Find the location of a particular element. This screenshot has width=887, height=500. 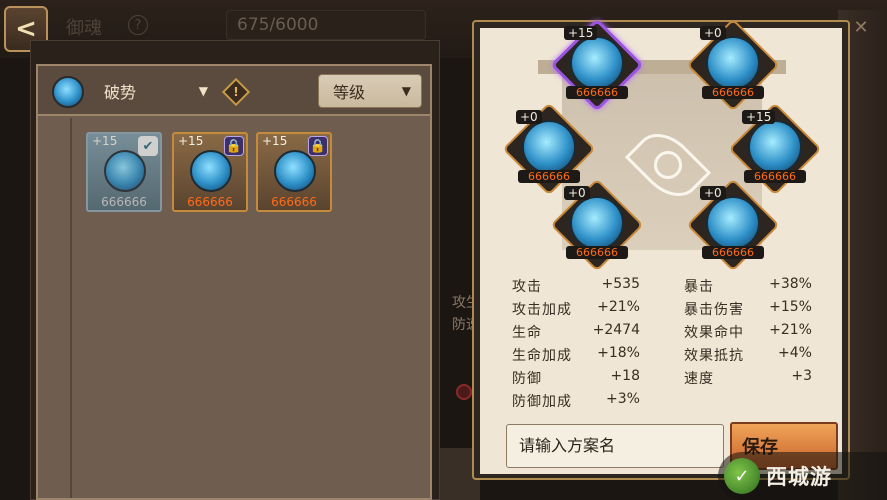

stat-value: +2474 is located at coordinates (616, 330).